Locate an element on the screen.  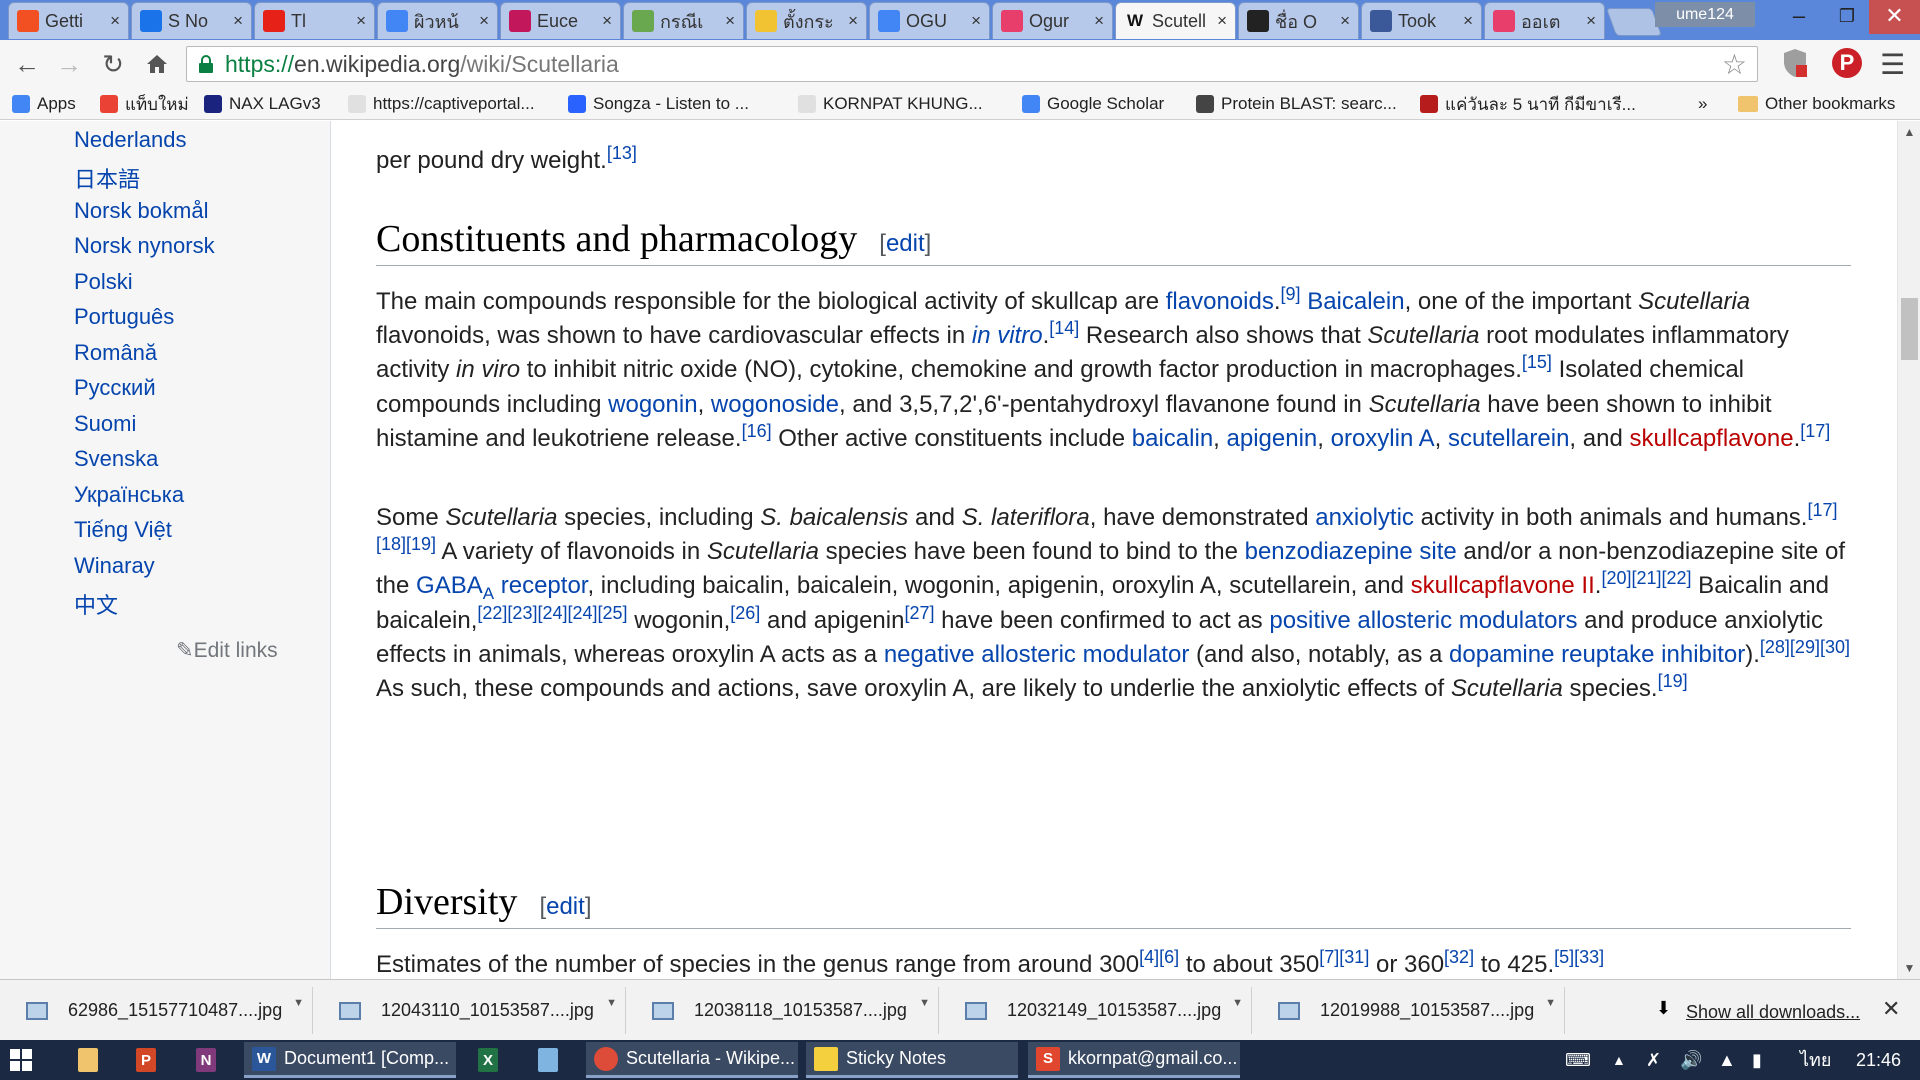
link-baicalein: Baicalein is located at coordinates (1355, 301).